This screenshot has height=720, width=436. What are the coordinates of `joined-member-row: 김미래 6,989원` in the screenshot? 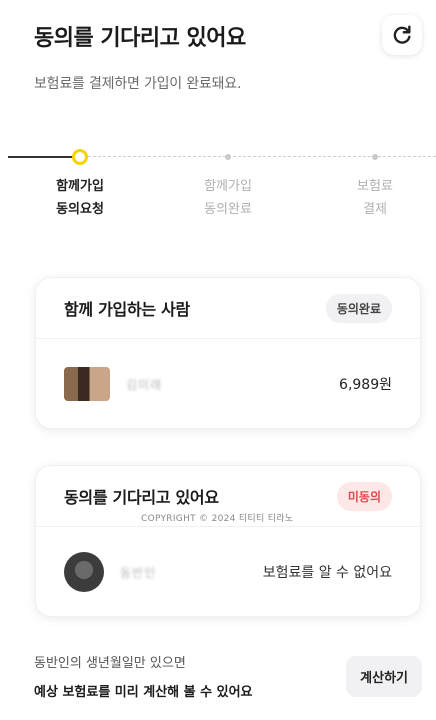 It's located at (228, 384).